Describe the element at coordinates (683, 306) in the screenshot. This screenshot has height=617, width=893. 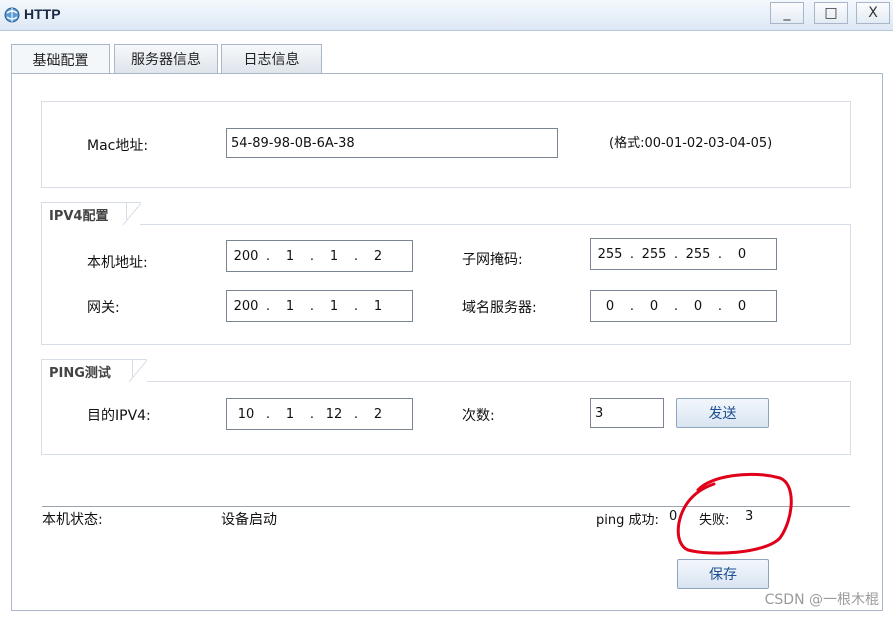
I see `dns-field: 0. 0. 0. 0` at that location.